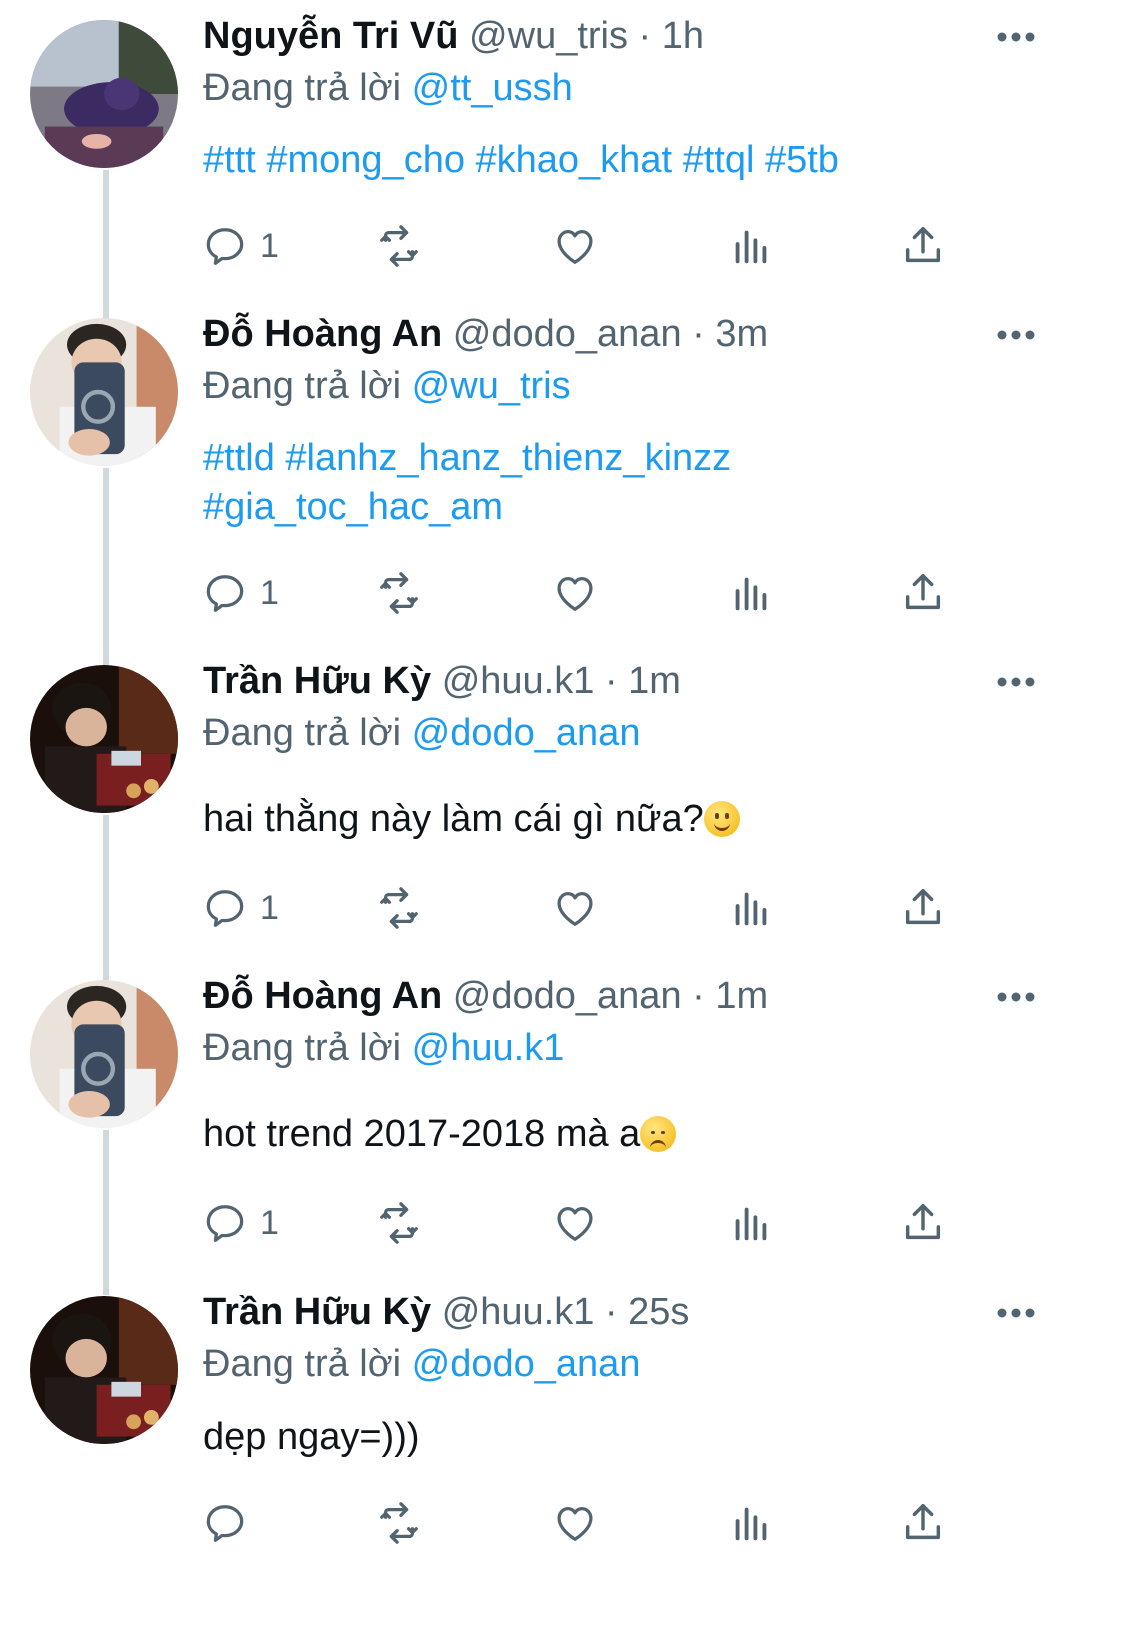 The height and width of the screenshot is (1641, 1125). Describe the element at coordinates (492, 88) in the screenshot. I see `mention-link: @tt_ussh` at that location.